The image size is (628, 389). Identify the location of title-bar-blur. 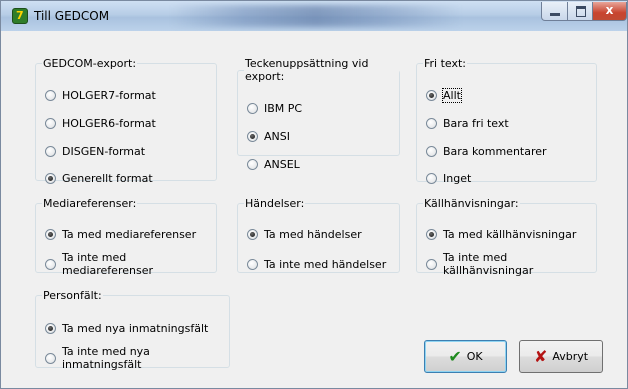
(316, 16).